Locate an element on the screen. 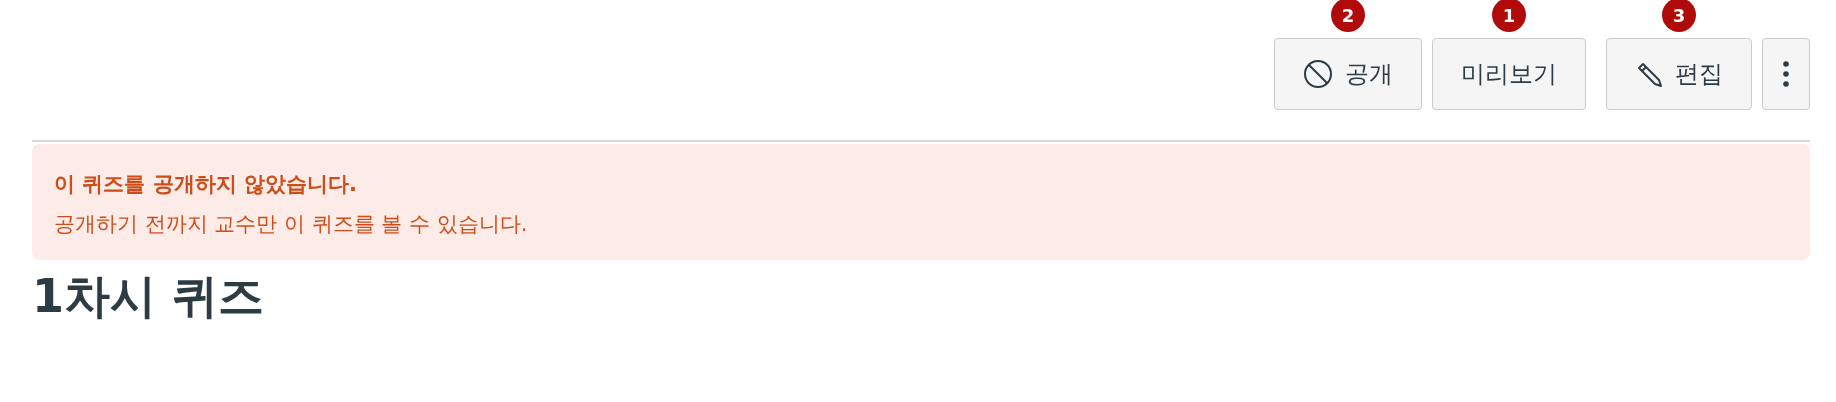 The width and height of the screenshot is (1836, 402). publish-button: 공개 is located at coordinates (1348, 74).